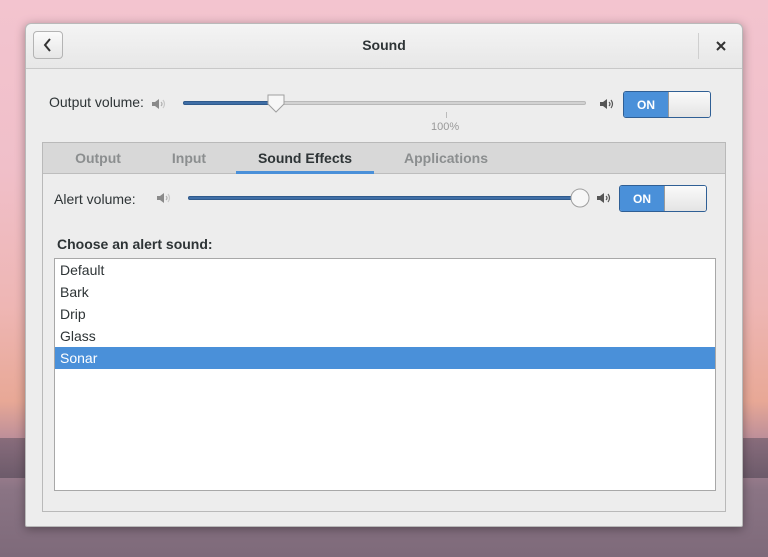 This screenshot has width=768, height=557. Describe the element at coordinates (385, 314) in the screenshot. I see `list-item-drip: Drip` at that location.